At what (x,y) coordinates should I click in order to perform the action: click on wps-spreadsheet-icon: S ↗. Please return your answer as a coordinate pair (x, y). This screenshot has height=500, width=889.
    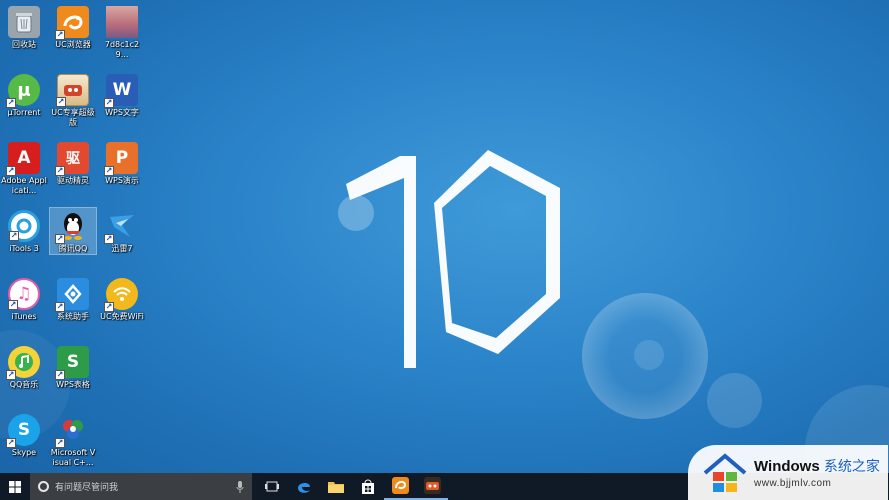
    Looking at the image, I should click on (72, 363).